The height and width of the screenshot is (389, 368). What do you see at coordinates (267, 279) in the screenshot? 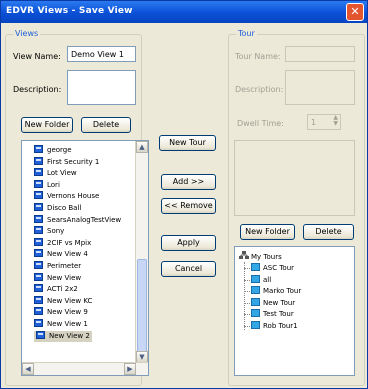
I see `tree-item-label: all` at bounding box center [267, 279].